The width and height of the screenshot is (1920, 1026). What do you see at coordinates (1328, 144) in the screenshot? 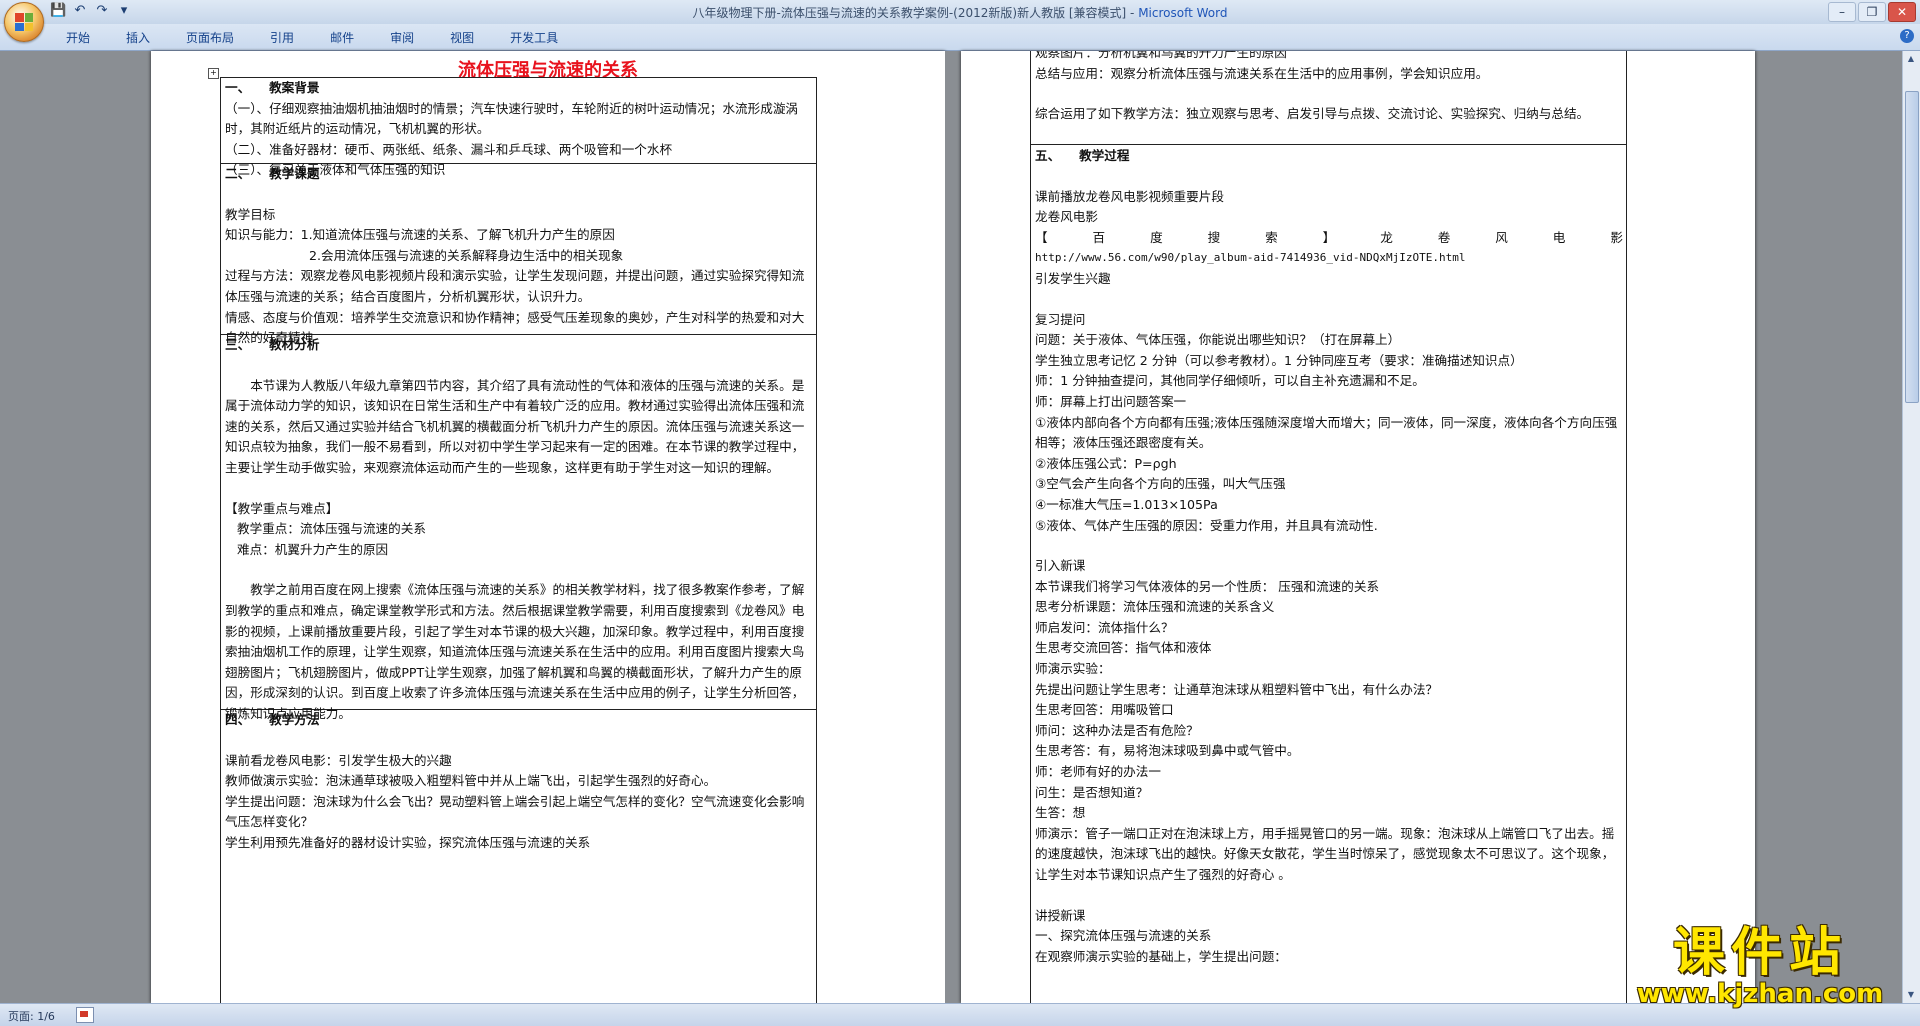
I see `table-row-divider` at bounding box center [1328, 144].